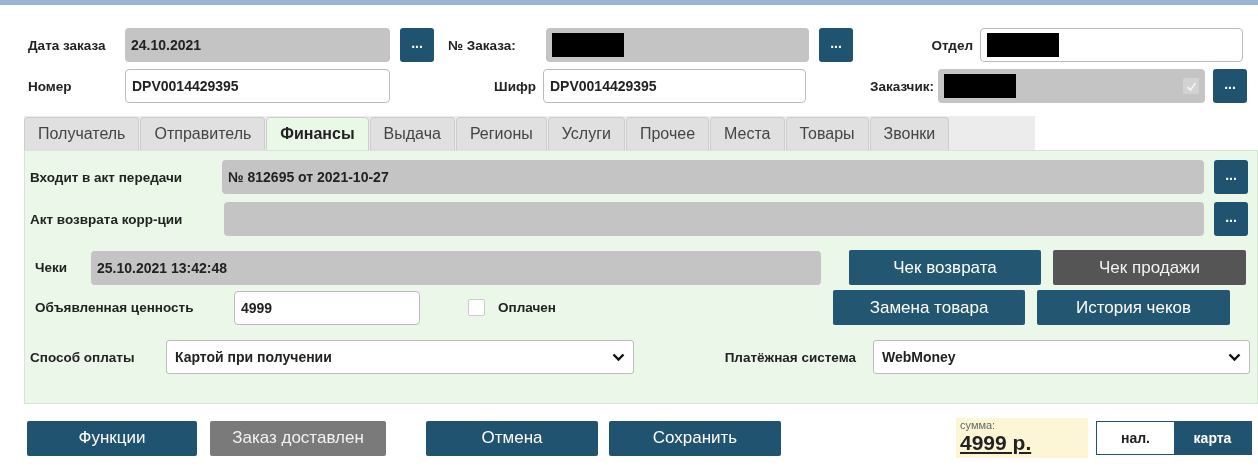 This screenshot has height=475, width=1258. I want to click on field-label: Отдел, so click(951, 45).